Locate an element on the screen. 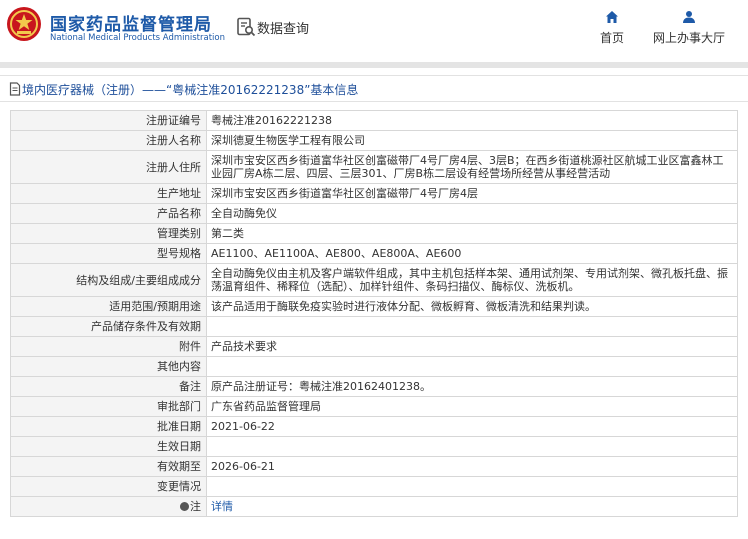 The image size is (748, 539). remark-value: 原产品注册证号：粤械注准20162401238。 is located at coordinates (472, 386).